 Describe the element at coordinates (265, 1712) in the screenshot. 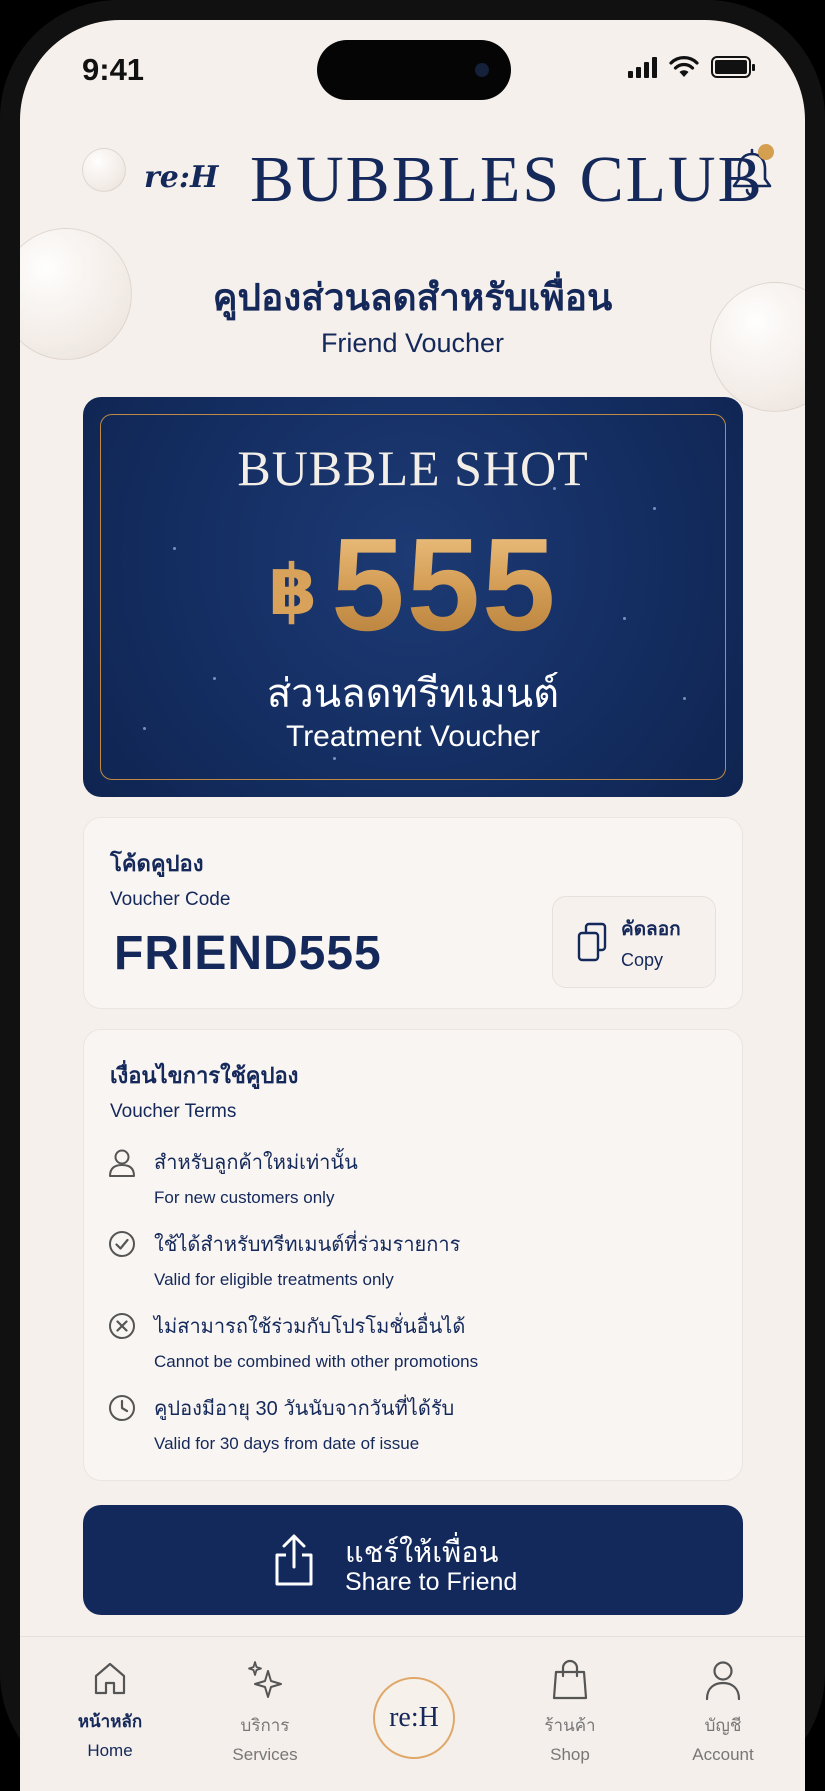

I see `nav-item-services: บริการ Services` at that location.